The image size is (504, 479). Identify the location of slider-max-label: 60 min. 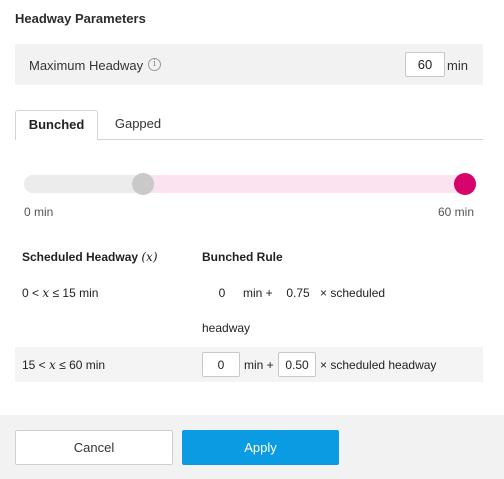
(455, 212).